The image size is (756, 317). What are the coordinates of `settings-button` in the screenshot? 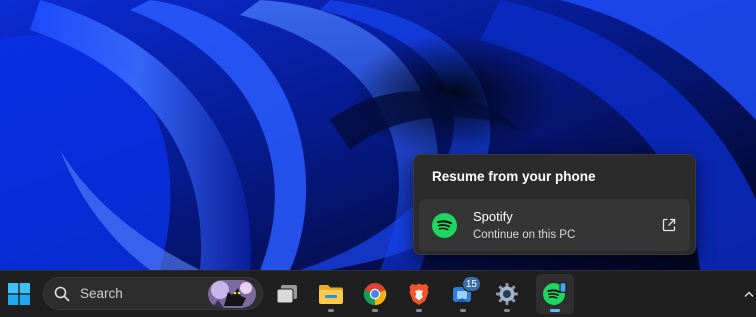 It's located at (507, 294).